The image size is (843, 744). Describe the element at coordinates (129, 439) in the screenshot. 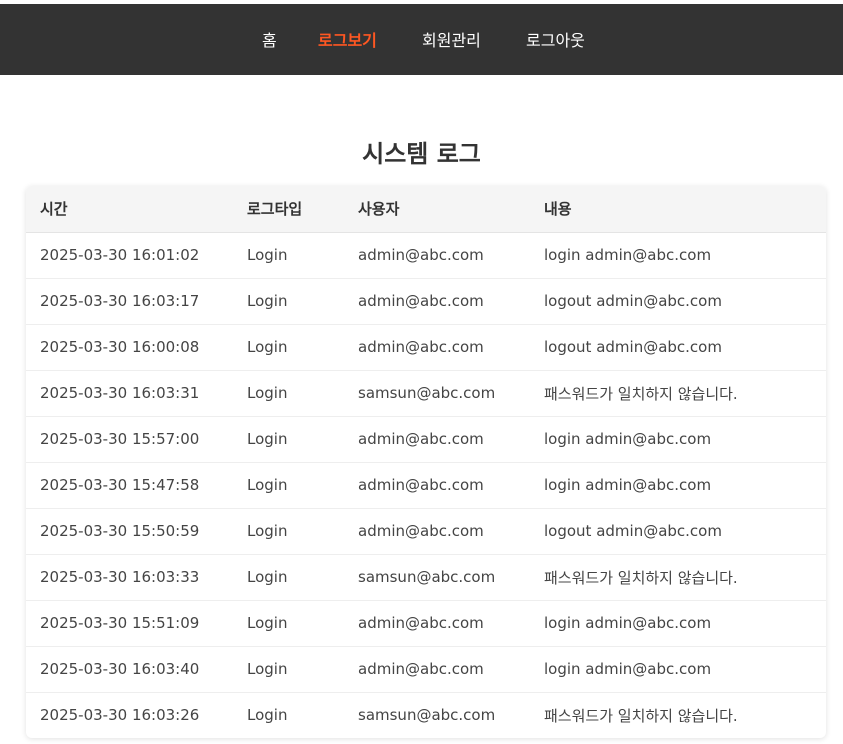

I see `log-time: 2025-03-30 15:57:00` at that location.